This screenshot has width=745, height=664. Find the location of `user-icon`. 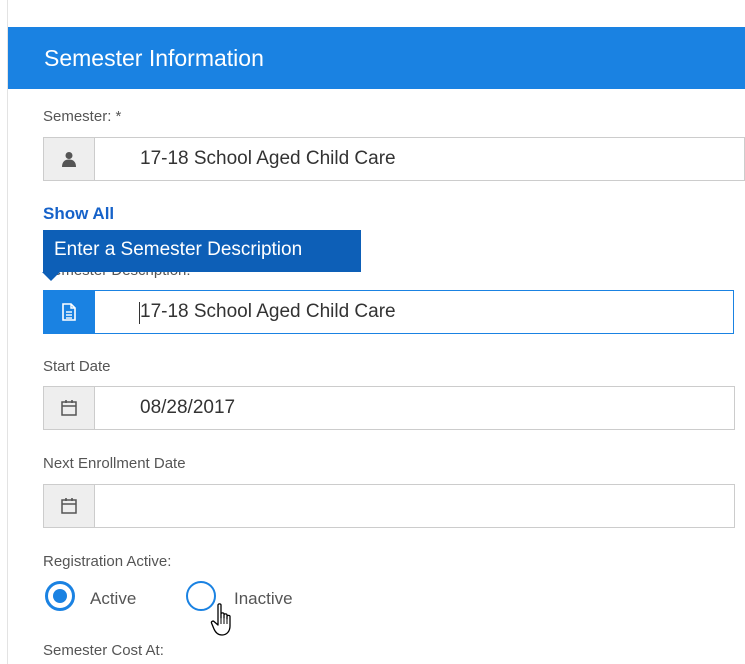

user-icon is located at coordinates (69, 159).